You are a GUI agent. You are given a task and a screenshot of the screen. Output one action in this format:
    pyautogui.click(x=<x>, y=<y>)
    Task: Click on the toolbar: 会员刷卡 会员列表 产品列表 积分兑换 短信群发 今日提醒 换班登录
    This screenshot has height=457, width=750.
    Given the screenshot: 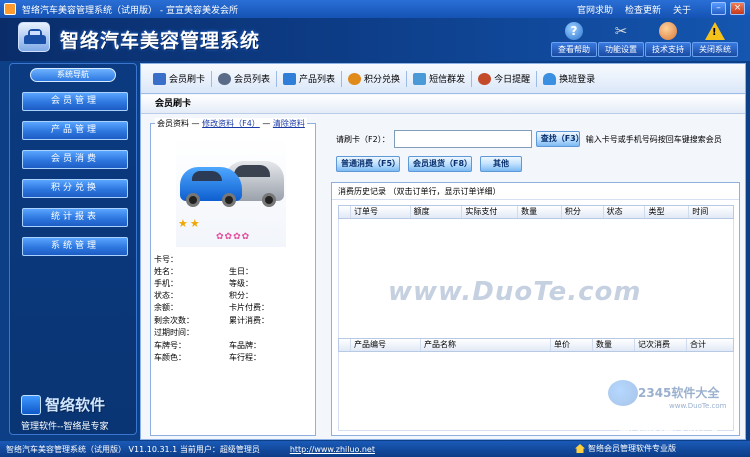 What is the action you would take?
    pyautogui.click(x=443, y=79)
    